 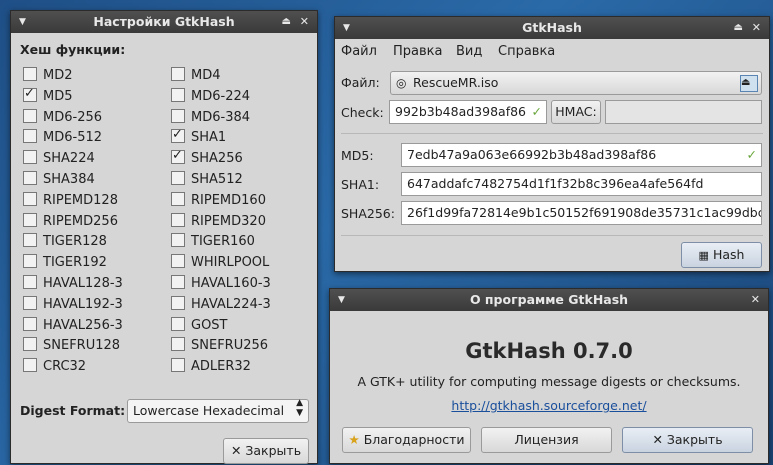 I want to click on check-input: 992b3b48ad398af86 ✓, so click(x=468, y=112).